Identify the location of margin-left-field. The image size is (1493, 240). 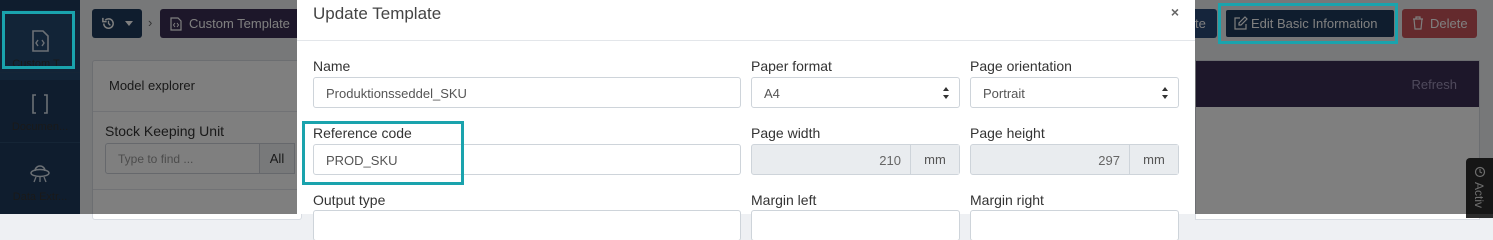
(855, 225).